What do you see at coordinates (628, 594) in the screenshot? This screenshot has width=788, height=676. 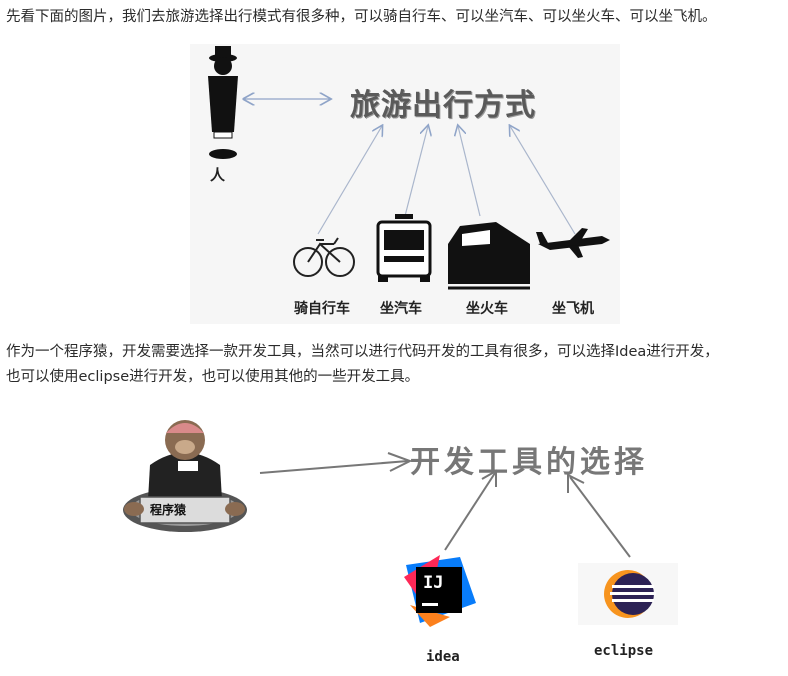 I see `eclipse-logo-icon` at bounding box center [628, 594].